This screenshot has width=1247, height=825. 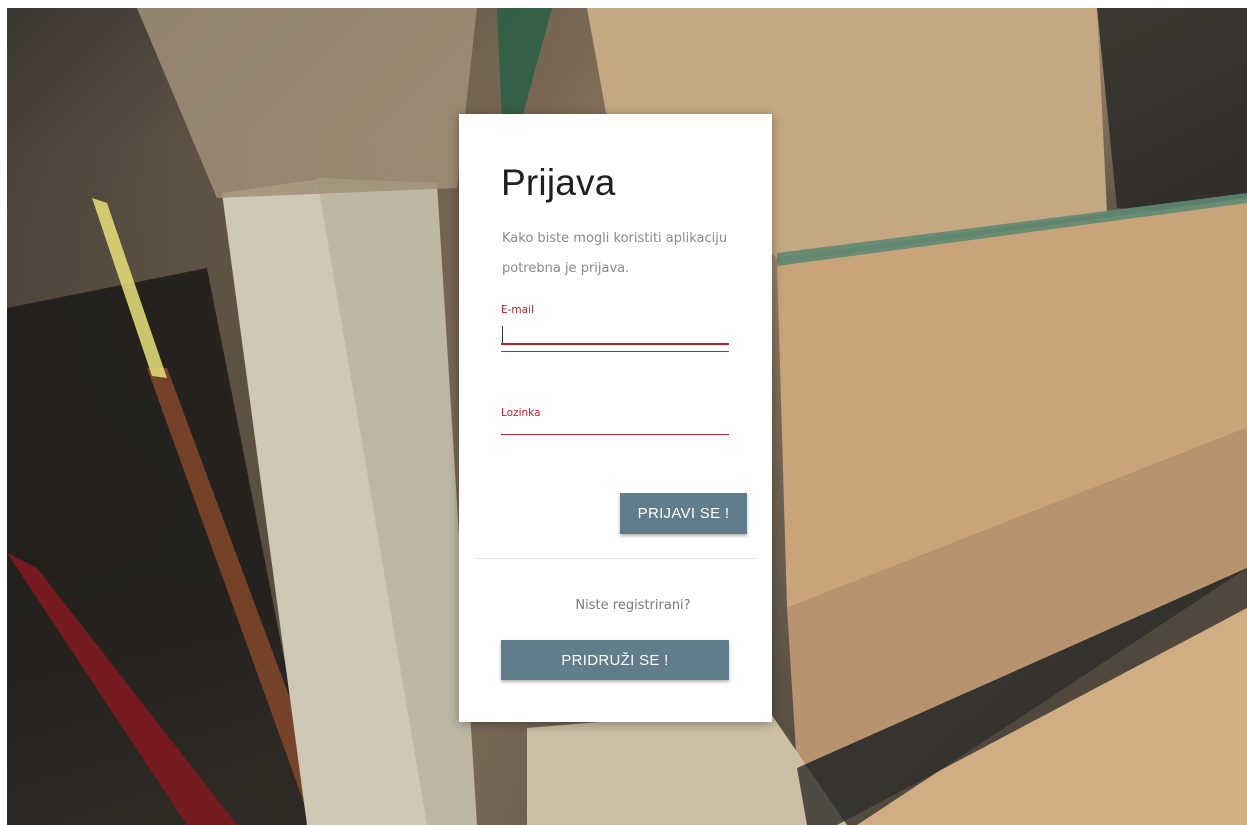 I want to click on email-label: E-mail, so click(x=517, y=310).